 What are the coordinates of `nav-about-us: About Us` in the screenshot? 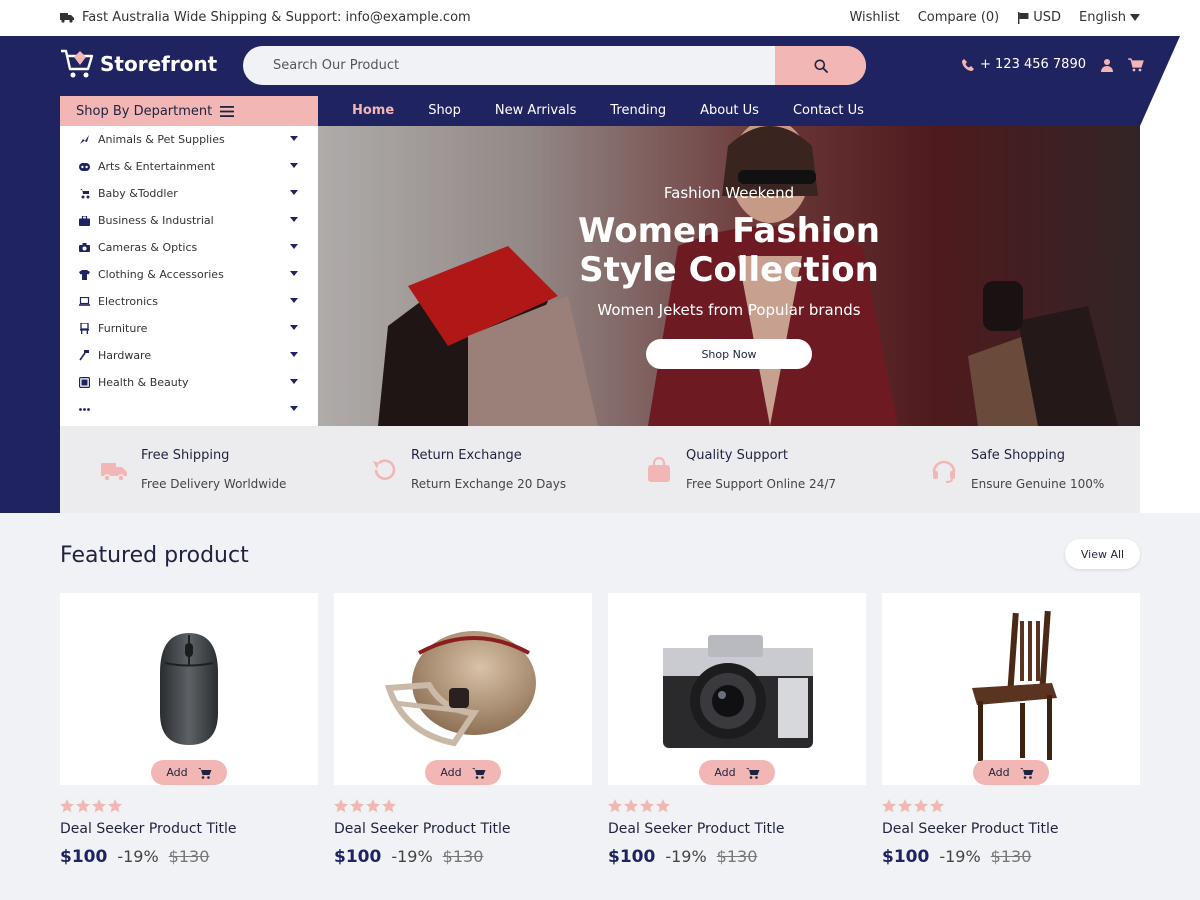 It's located at (729, 110).